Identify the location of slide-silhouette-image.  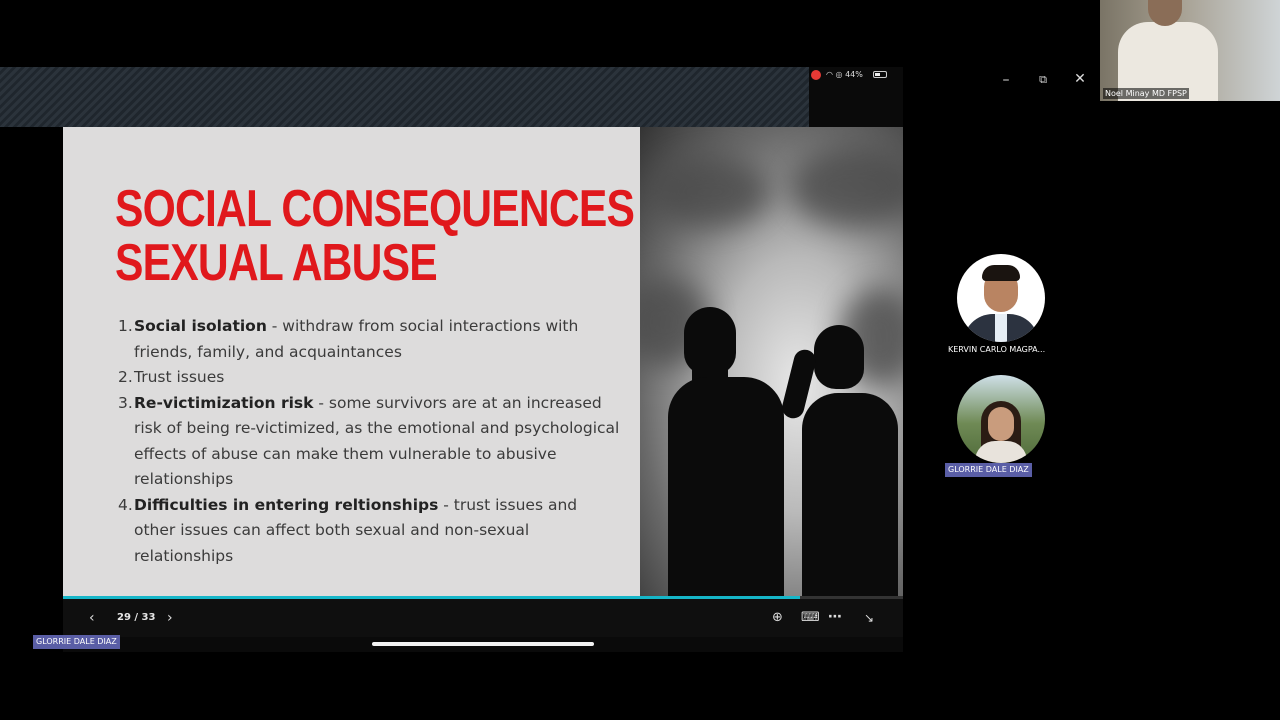
(771, 362).